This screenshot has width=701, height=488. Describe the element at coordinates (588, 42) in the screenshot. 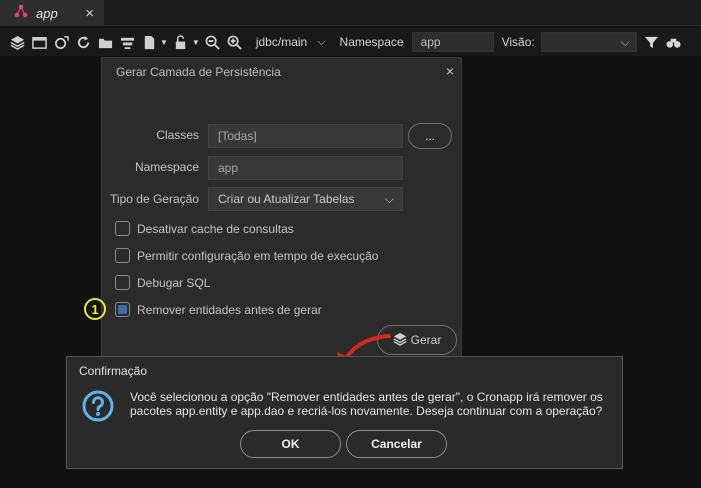

I see `view-select: ⌵` at that location.